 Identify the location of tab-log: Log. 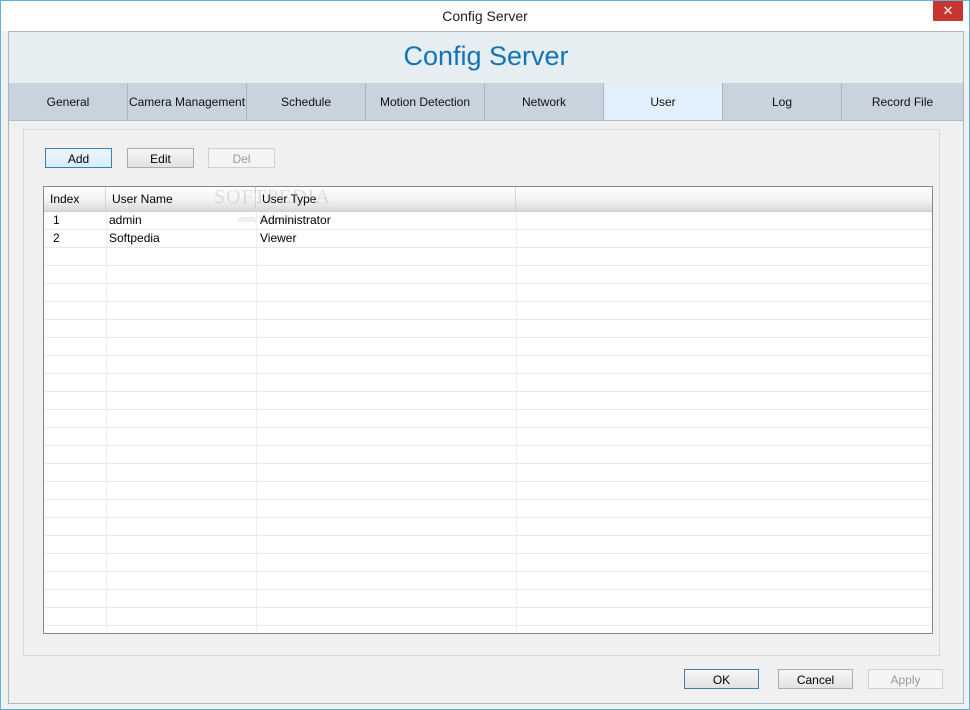
(782, 101).